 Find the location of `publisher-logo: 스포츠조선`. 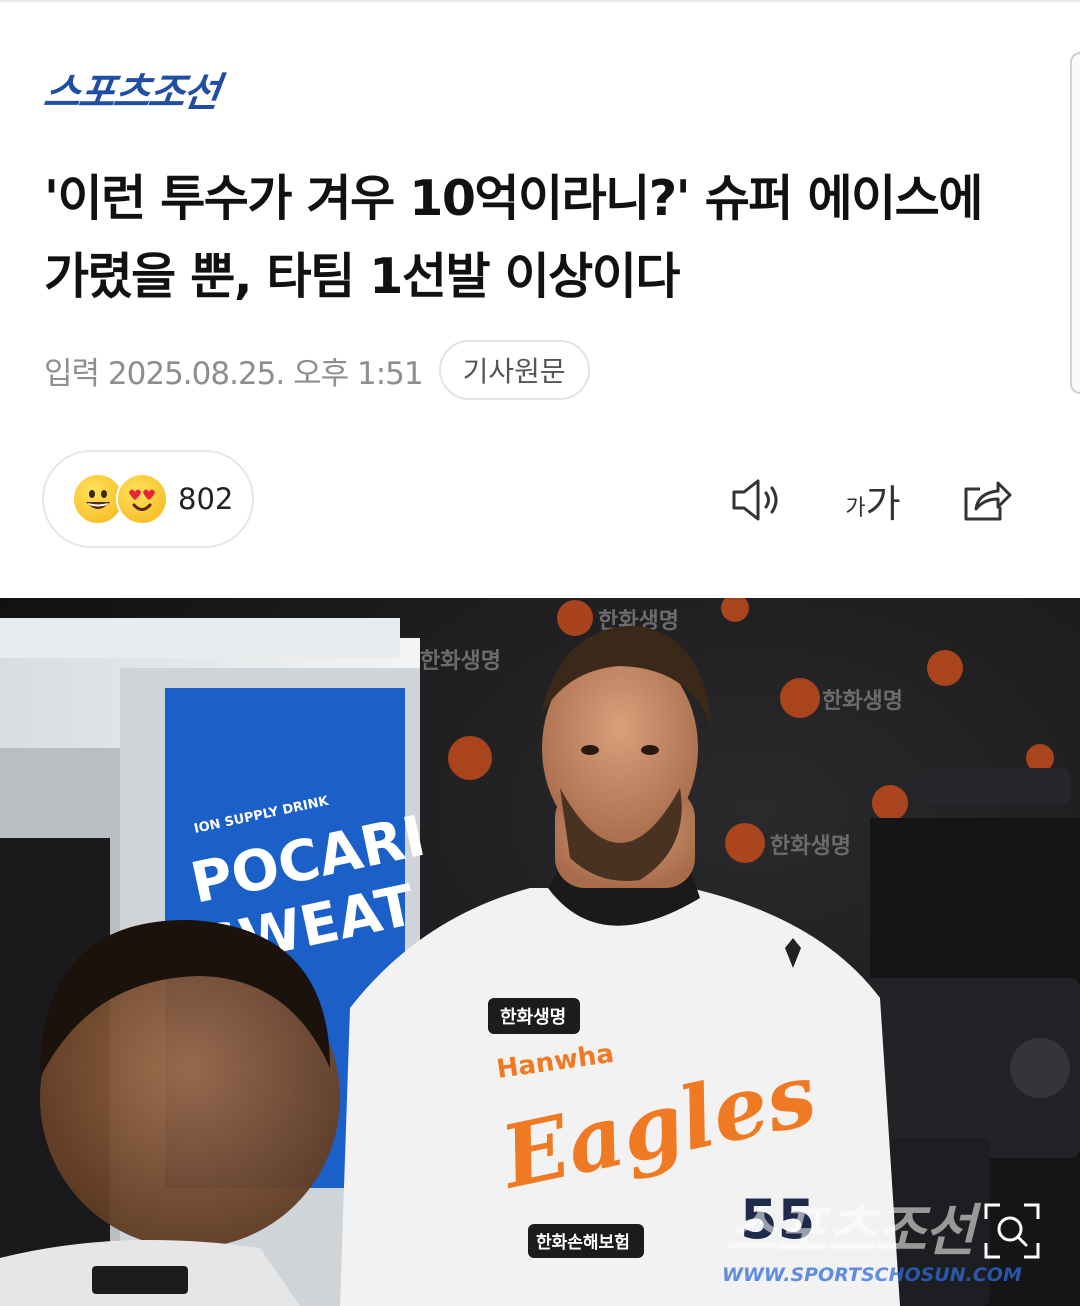

publisher-logo: 스포츠조선 is located at coordinates (131, 93).